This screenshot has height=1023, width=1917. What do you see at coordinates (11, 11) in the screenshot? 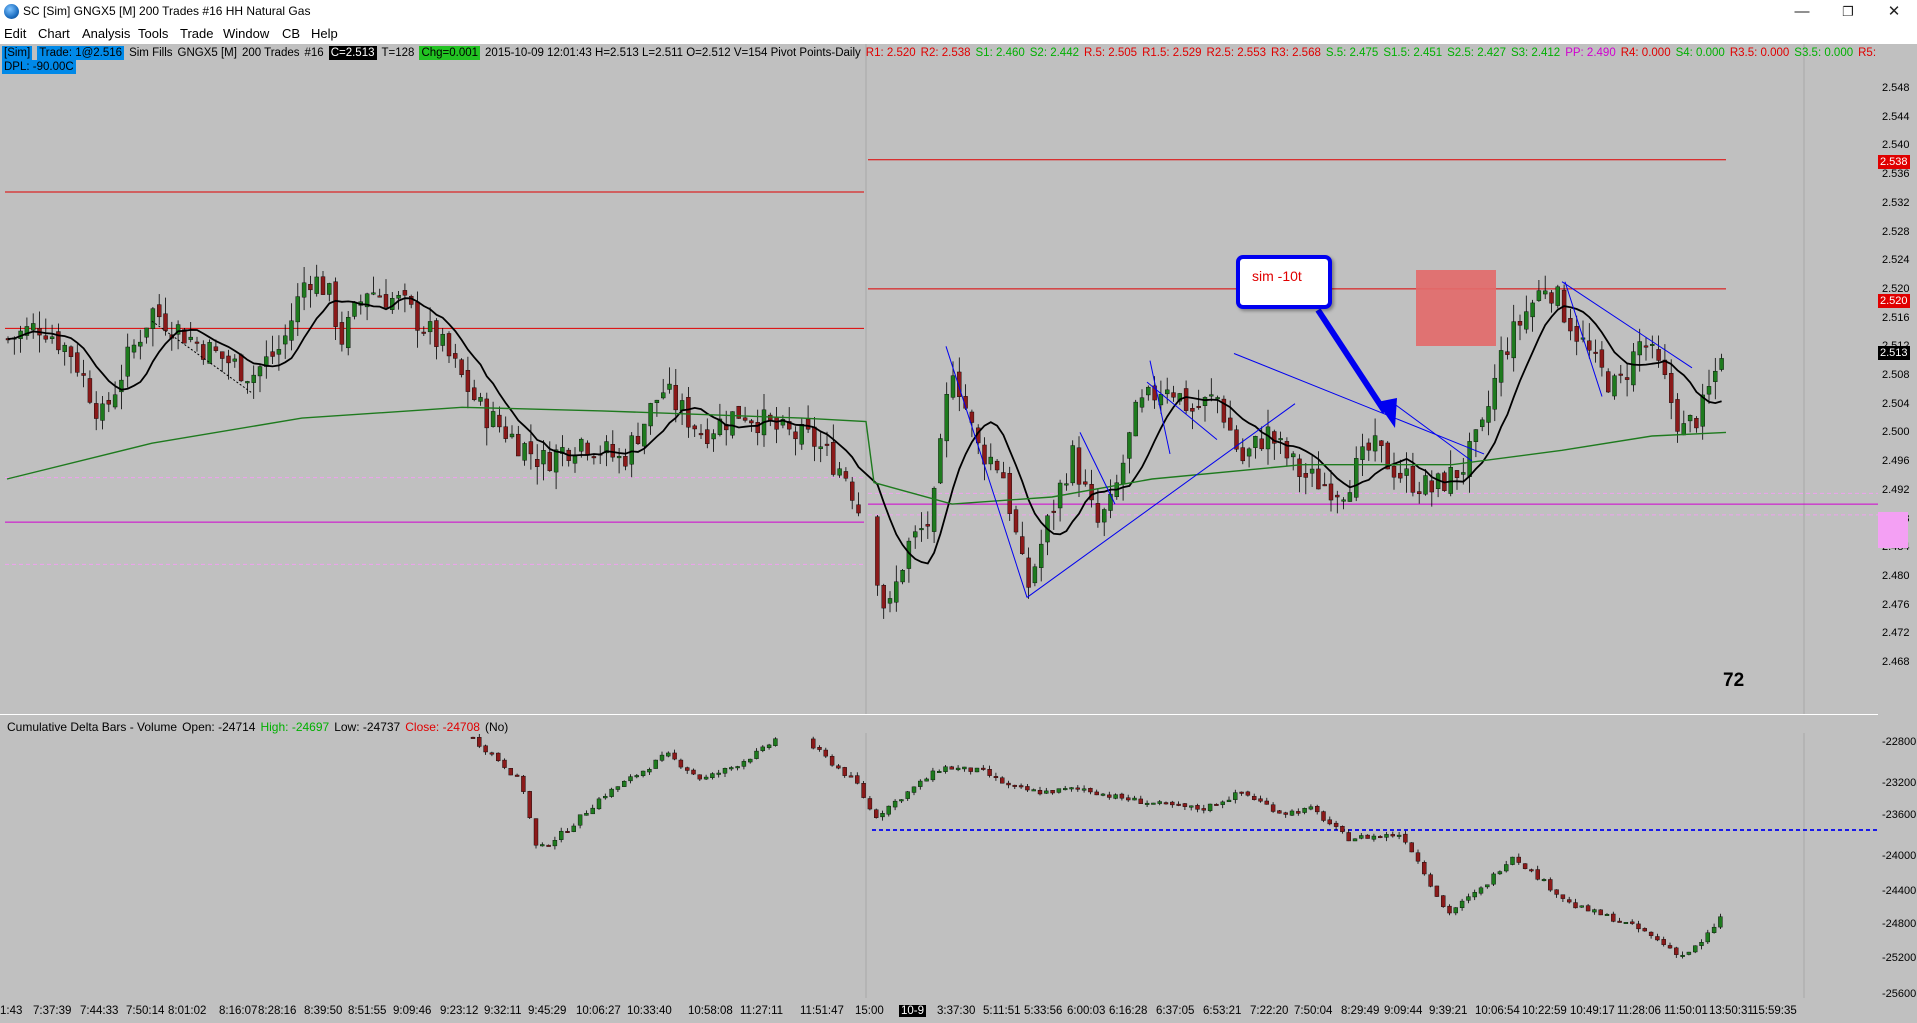
I see `app-globe-icon` at bounding box center [11, 11].